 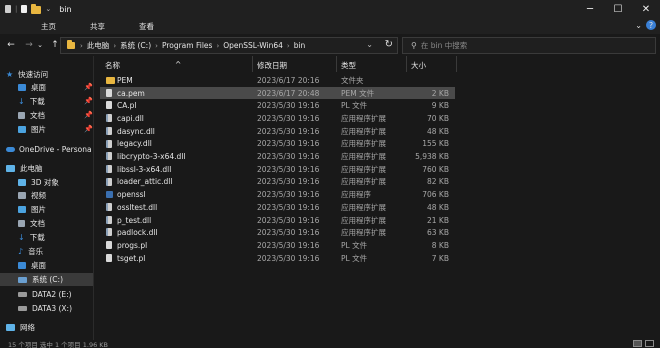 I want to click on sidebar-item-drive-c: 系统 (C:), so click(x=46, y=279).